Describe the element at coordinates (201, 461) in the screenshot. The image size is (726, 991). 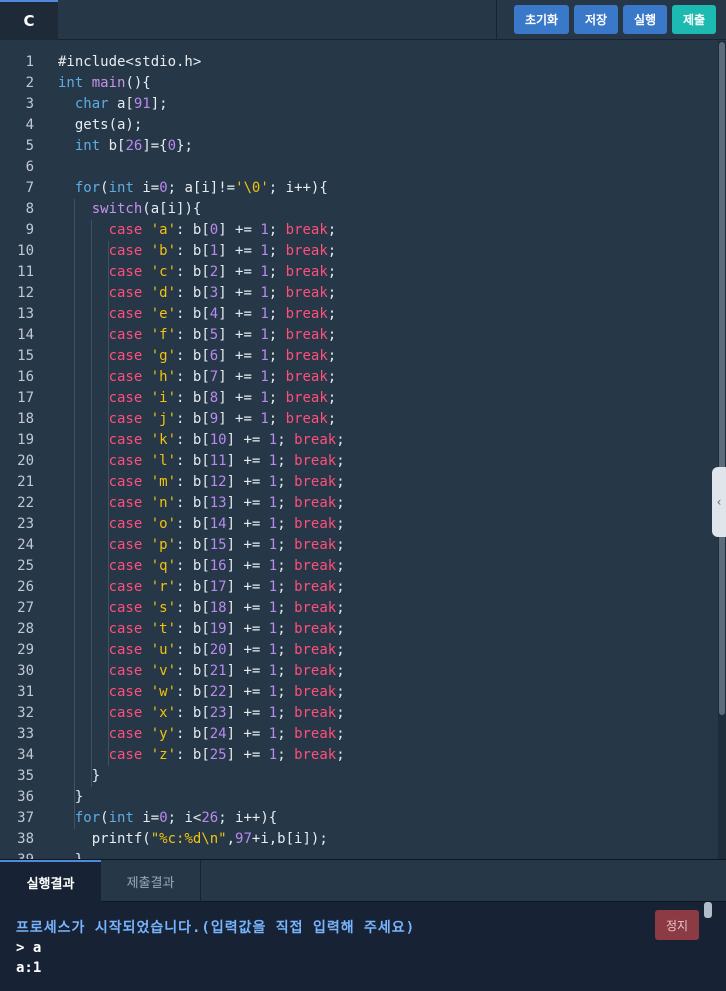
I see `code-line: case 'l': b[11] += 1; break;` at that location.